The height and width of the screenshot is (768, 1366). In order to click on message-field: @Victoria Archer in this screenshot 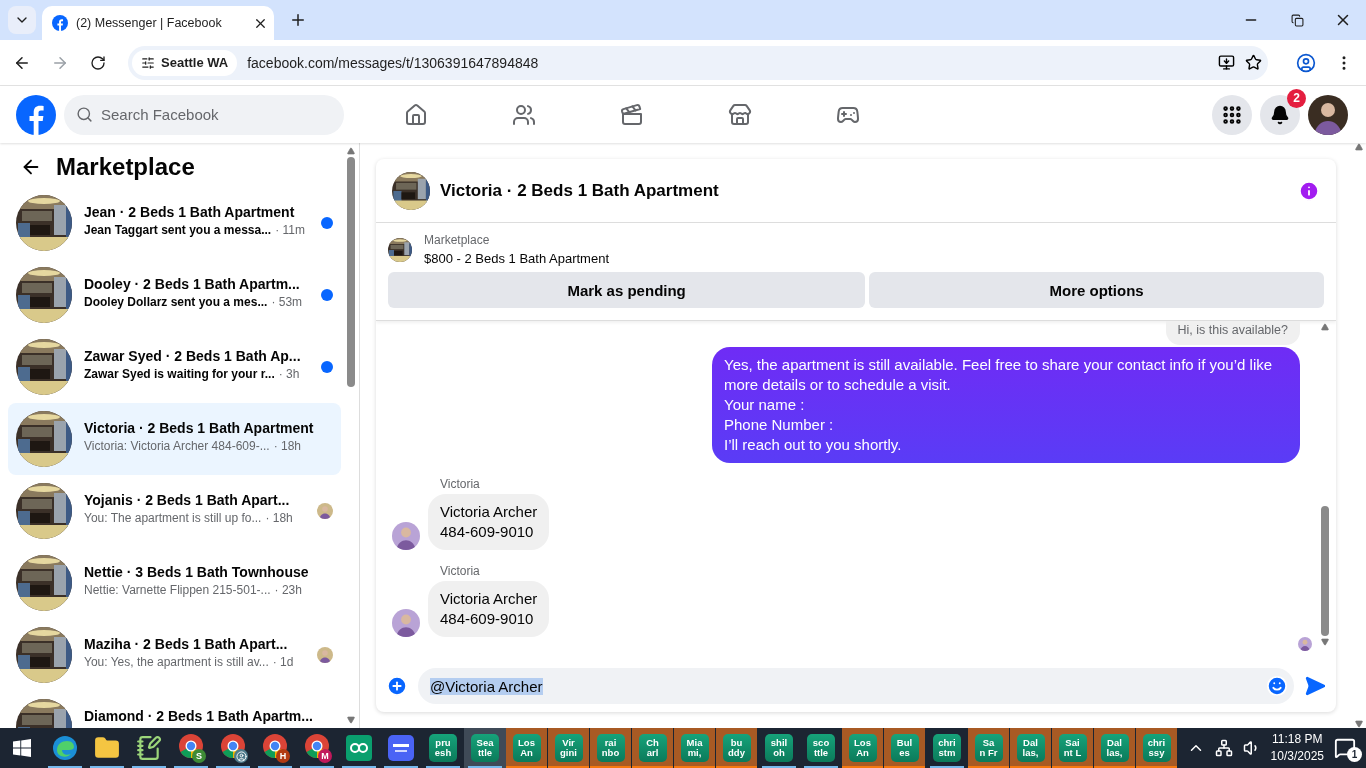, I will do `click(856, 686)`.